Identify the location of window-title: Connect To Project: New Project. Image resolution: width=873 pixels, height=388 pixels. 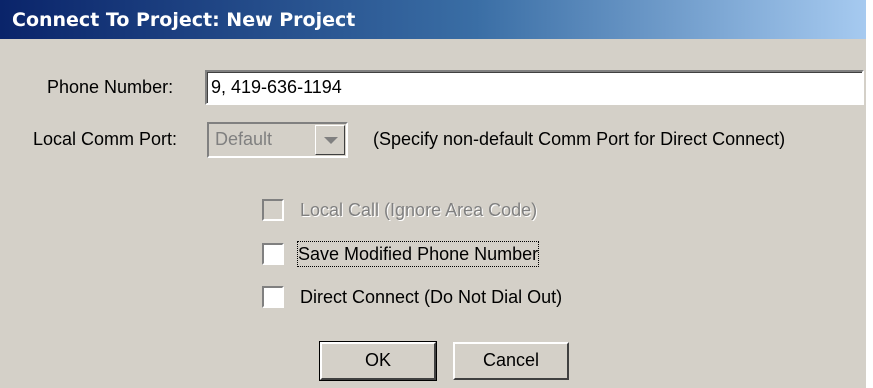
(184, 20).